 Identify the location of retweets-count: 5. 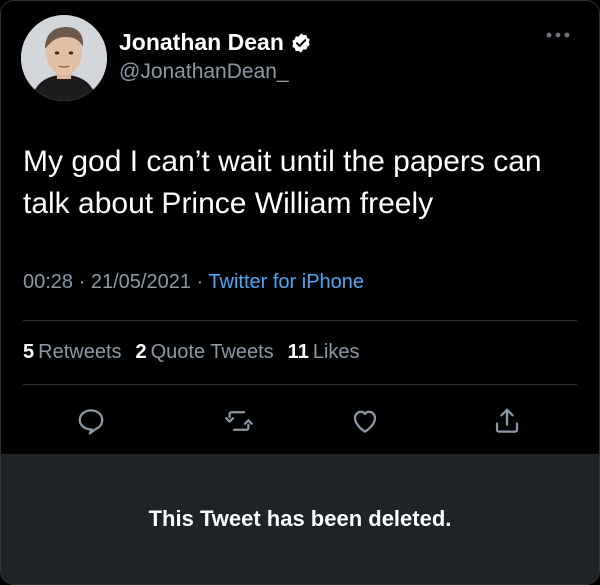
(29, 352).